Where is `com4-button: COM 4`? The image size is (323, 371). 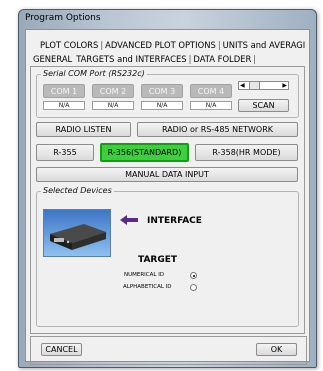 com4-button: COM 4 is located at coordinates (211, 91).